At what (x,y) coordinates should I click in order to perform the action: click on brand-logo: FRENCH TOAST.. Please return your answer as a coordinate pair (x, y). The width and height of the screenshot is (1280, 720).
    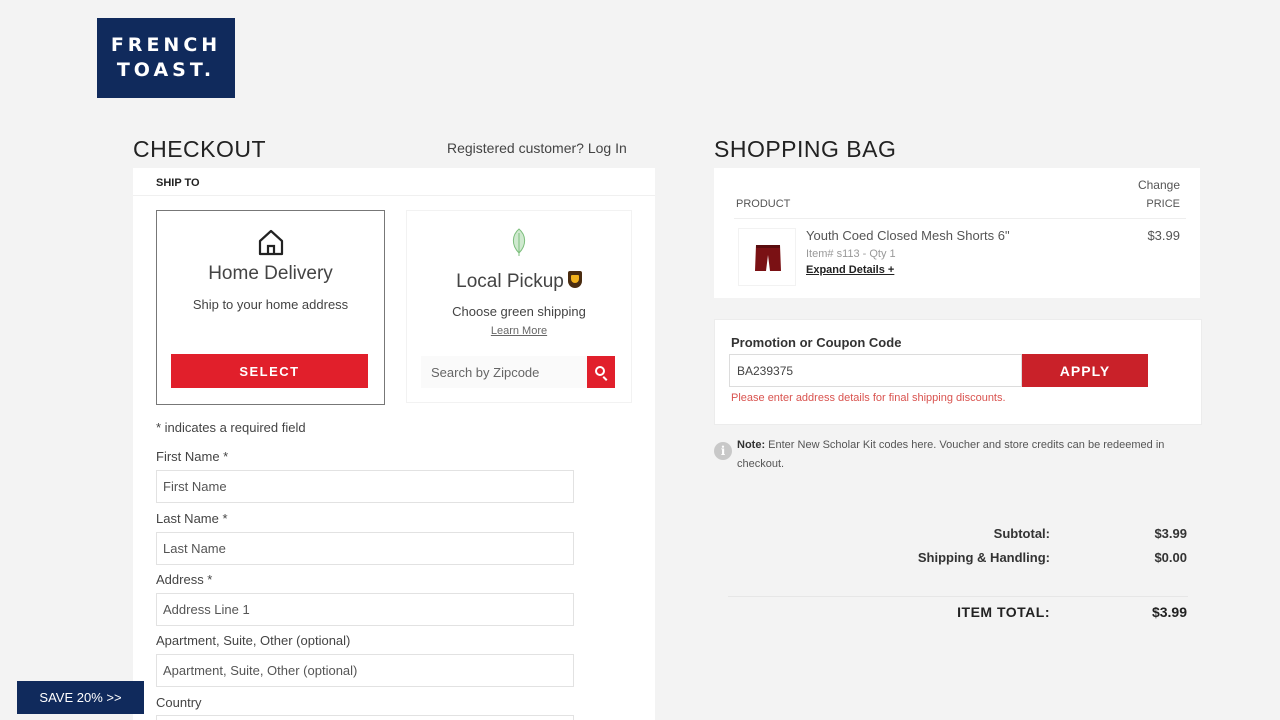
    Looking at the image, I should click on (166, 58).